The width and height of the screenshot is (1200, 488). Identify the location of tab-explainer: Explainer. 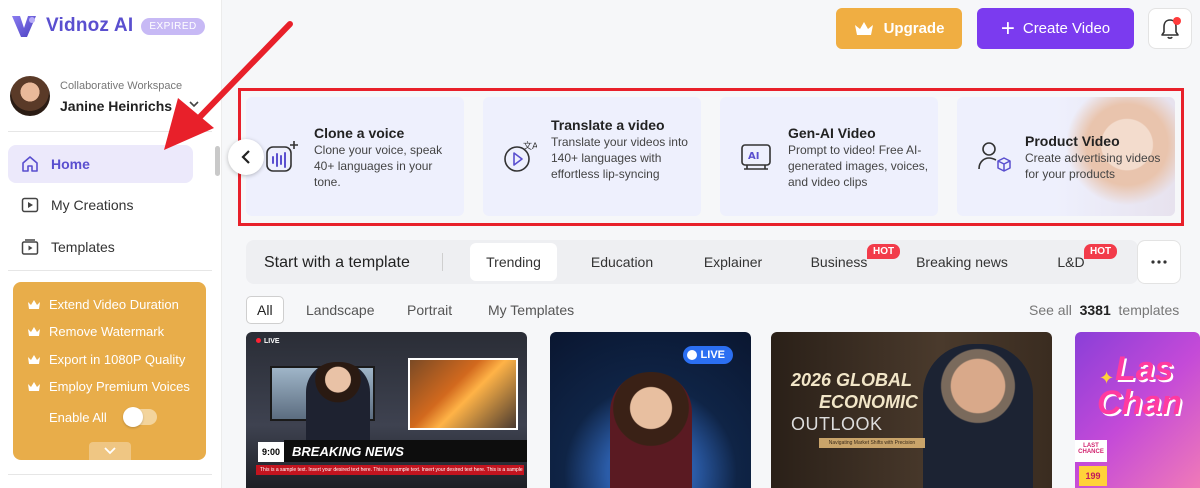
(733, 262).